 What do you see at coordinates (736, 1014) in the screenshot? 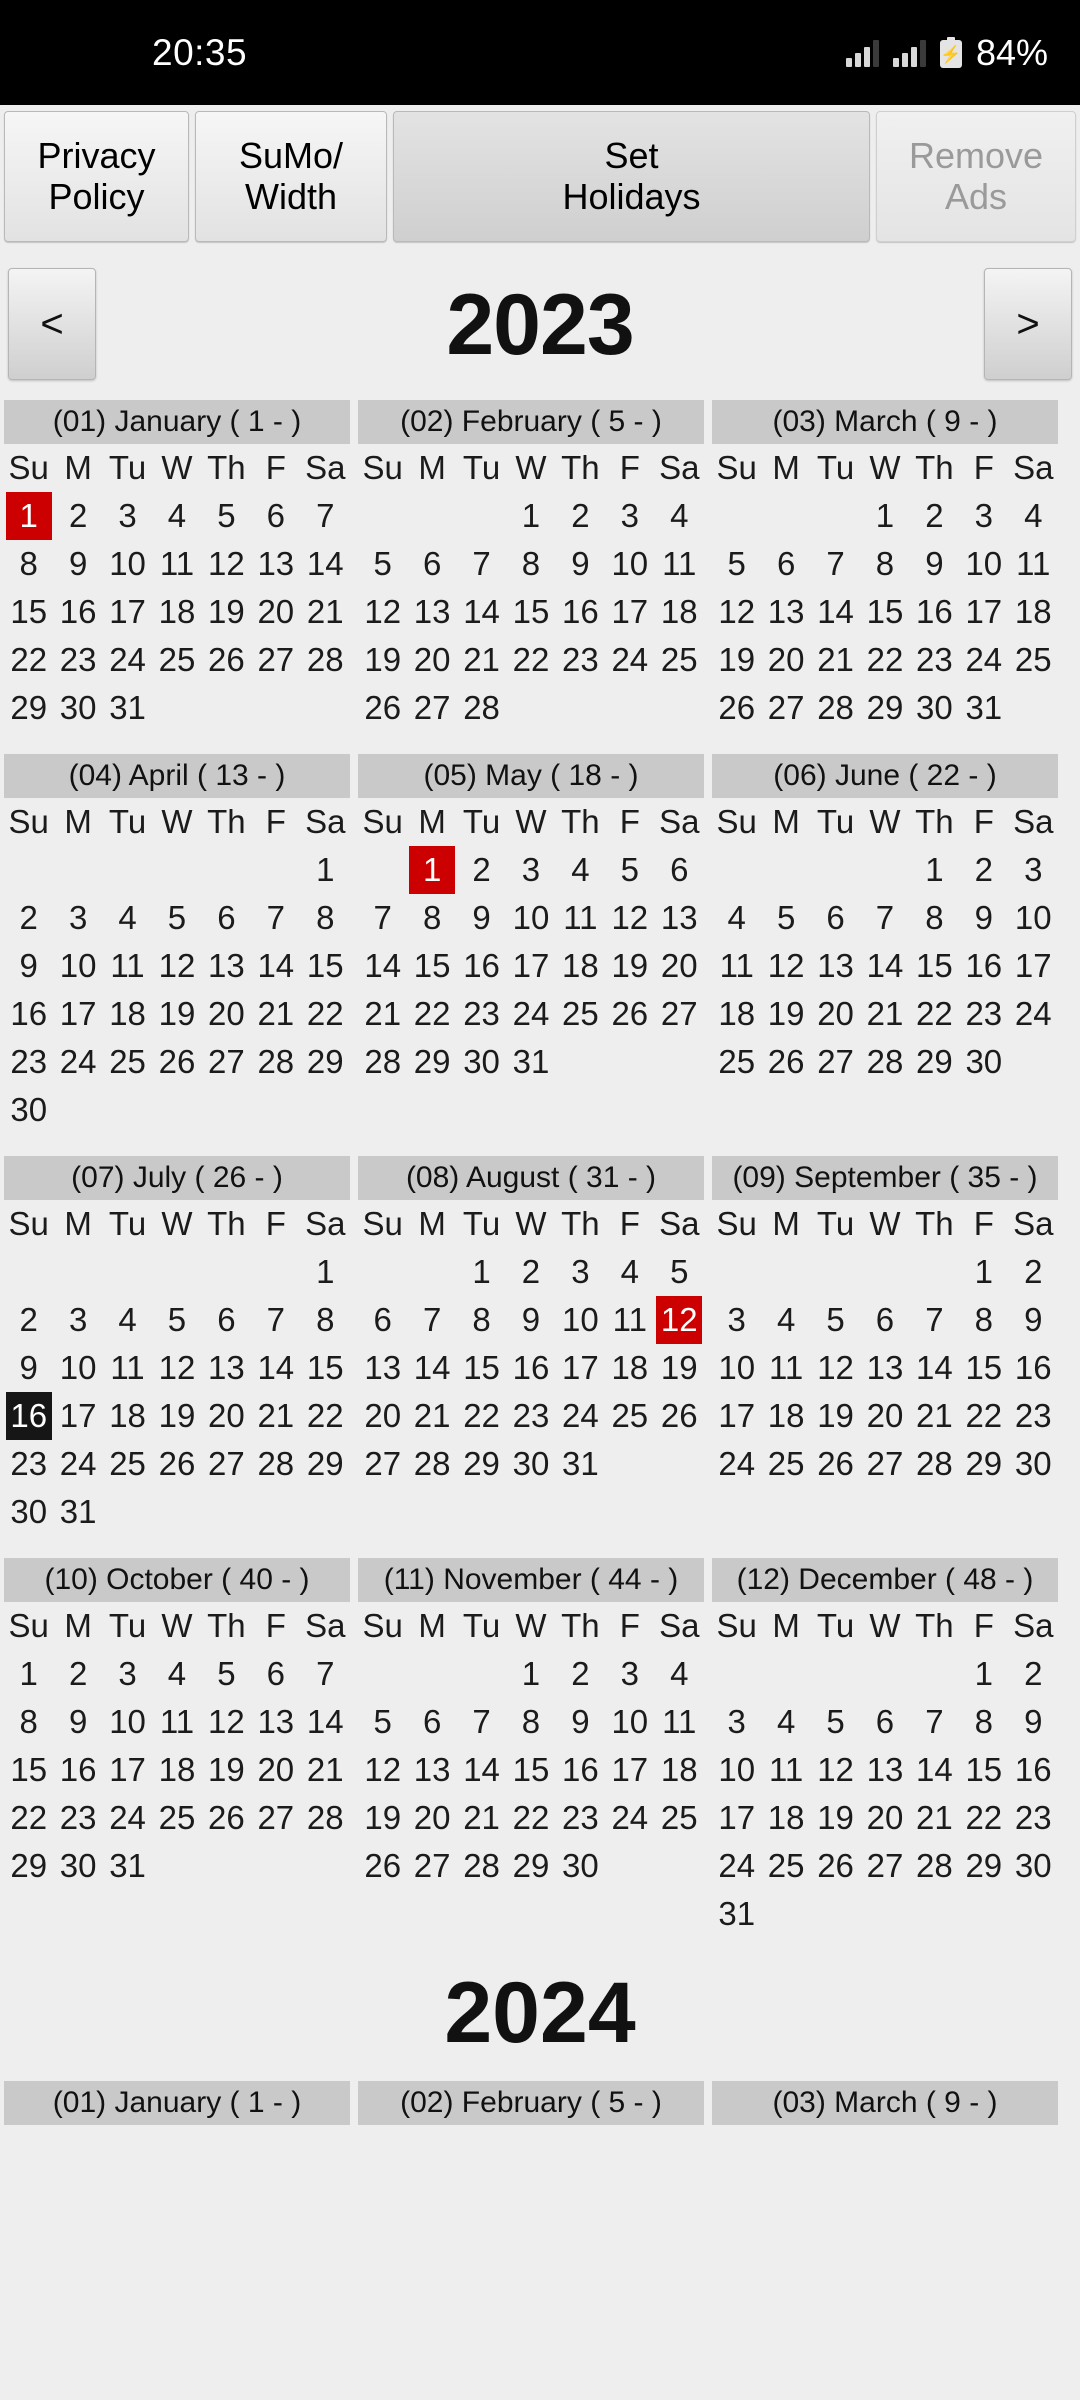
I see `day-cell: 18` at bounding box center [736, 1014].